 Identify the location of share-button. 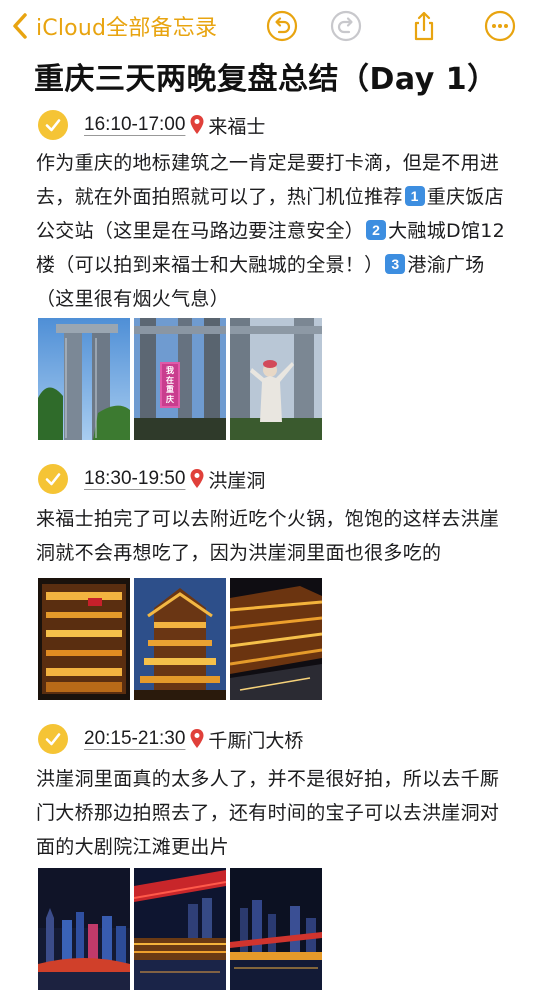
(424, 26).